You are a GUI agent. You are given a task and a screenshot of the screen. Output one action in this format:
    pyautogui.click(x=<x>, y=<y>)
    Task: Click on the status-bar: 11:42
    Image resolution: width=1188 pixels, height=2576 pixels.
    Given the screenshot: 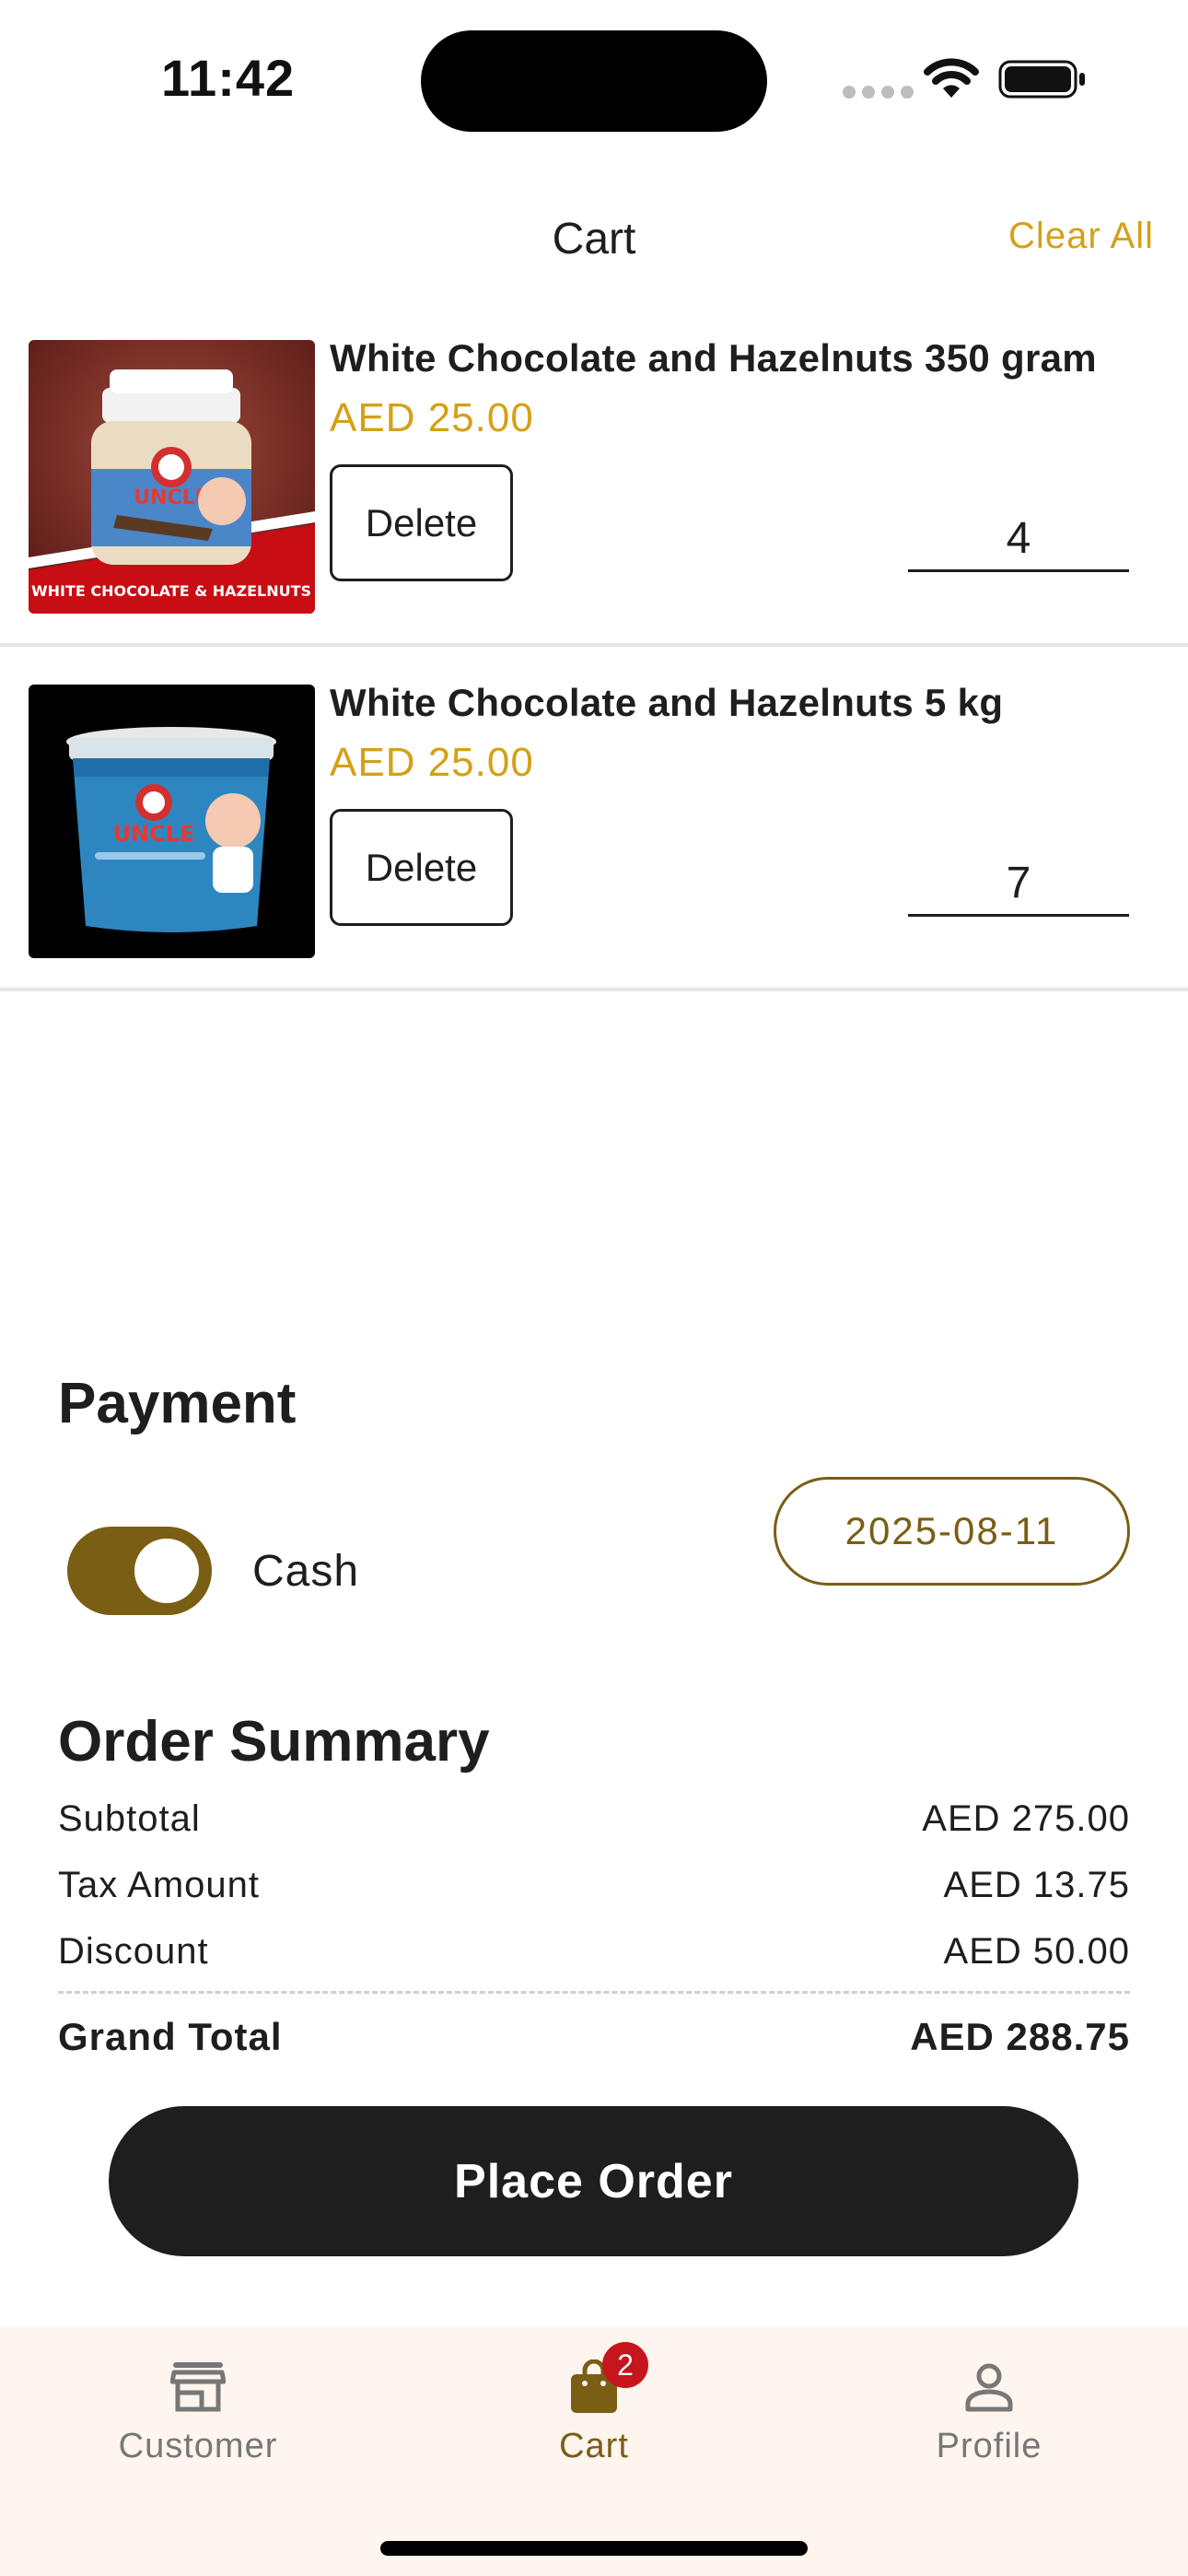 What is the action you would take?
    pyautogui.click(x=594, y=78)
    